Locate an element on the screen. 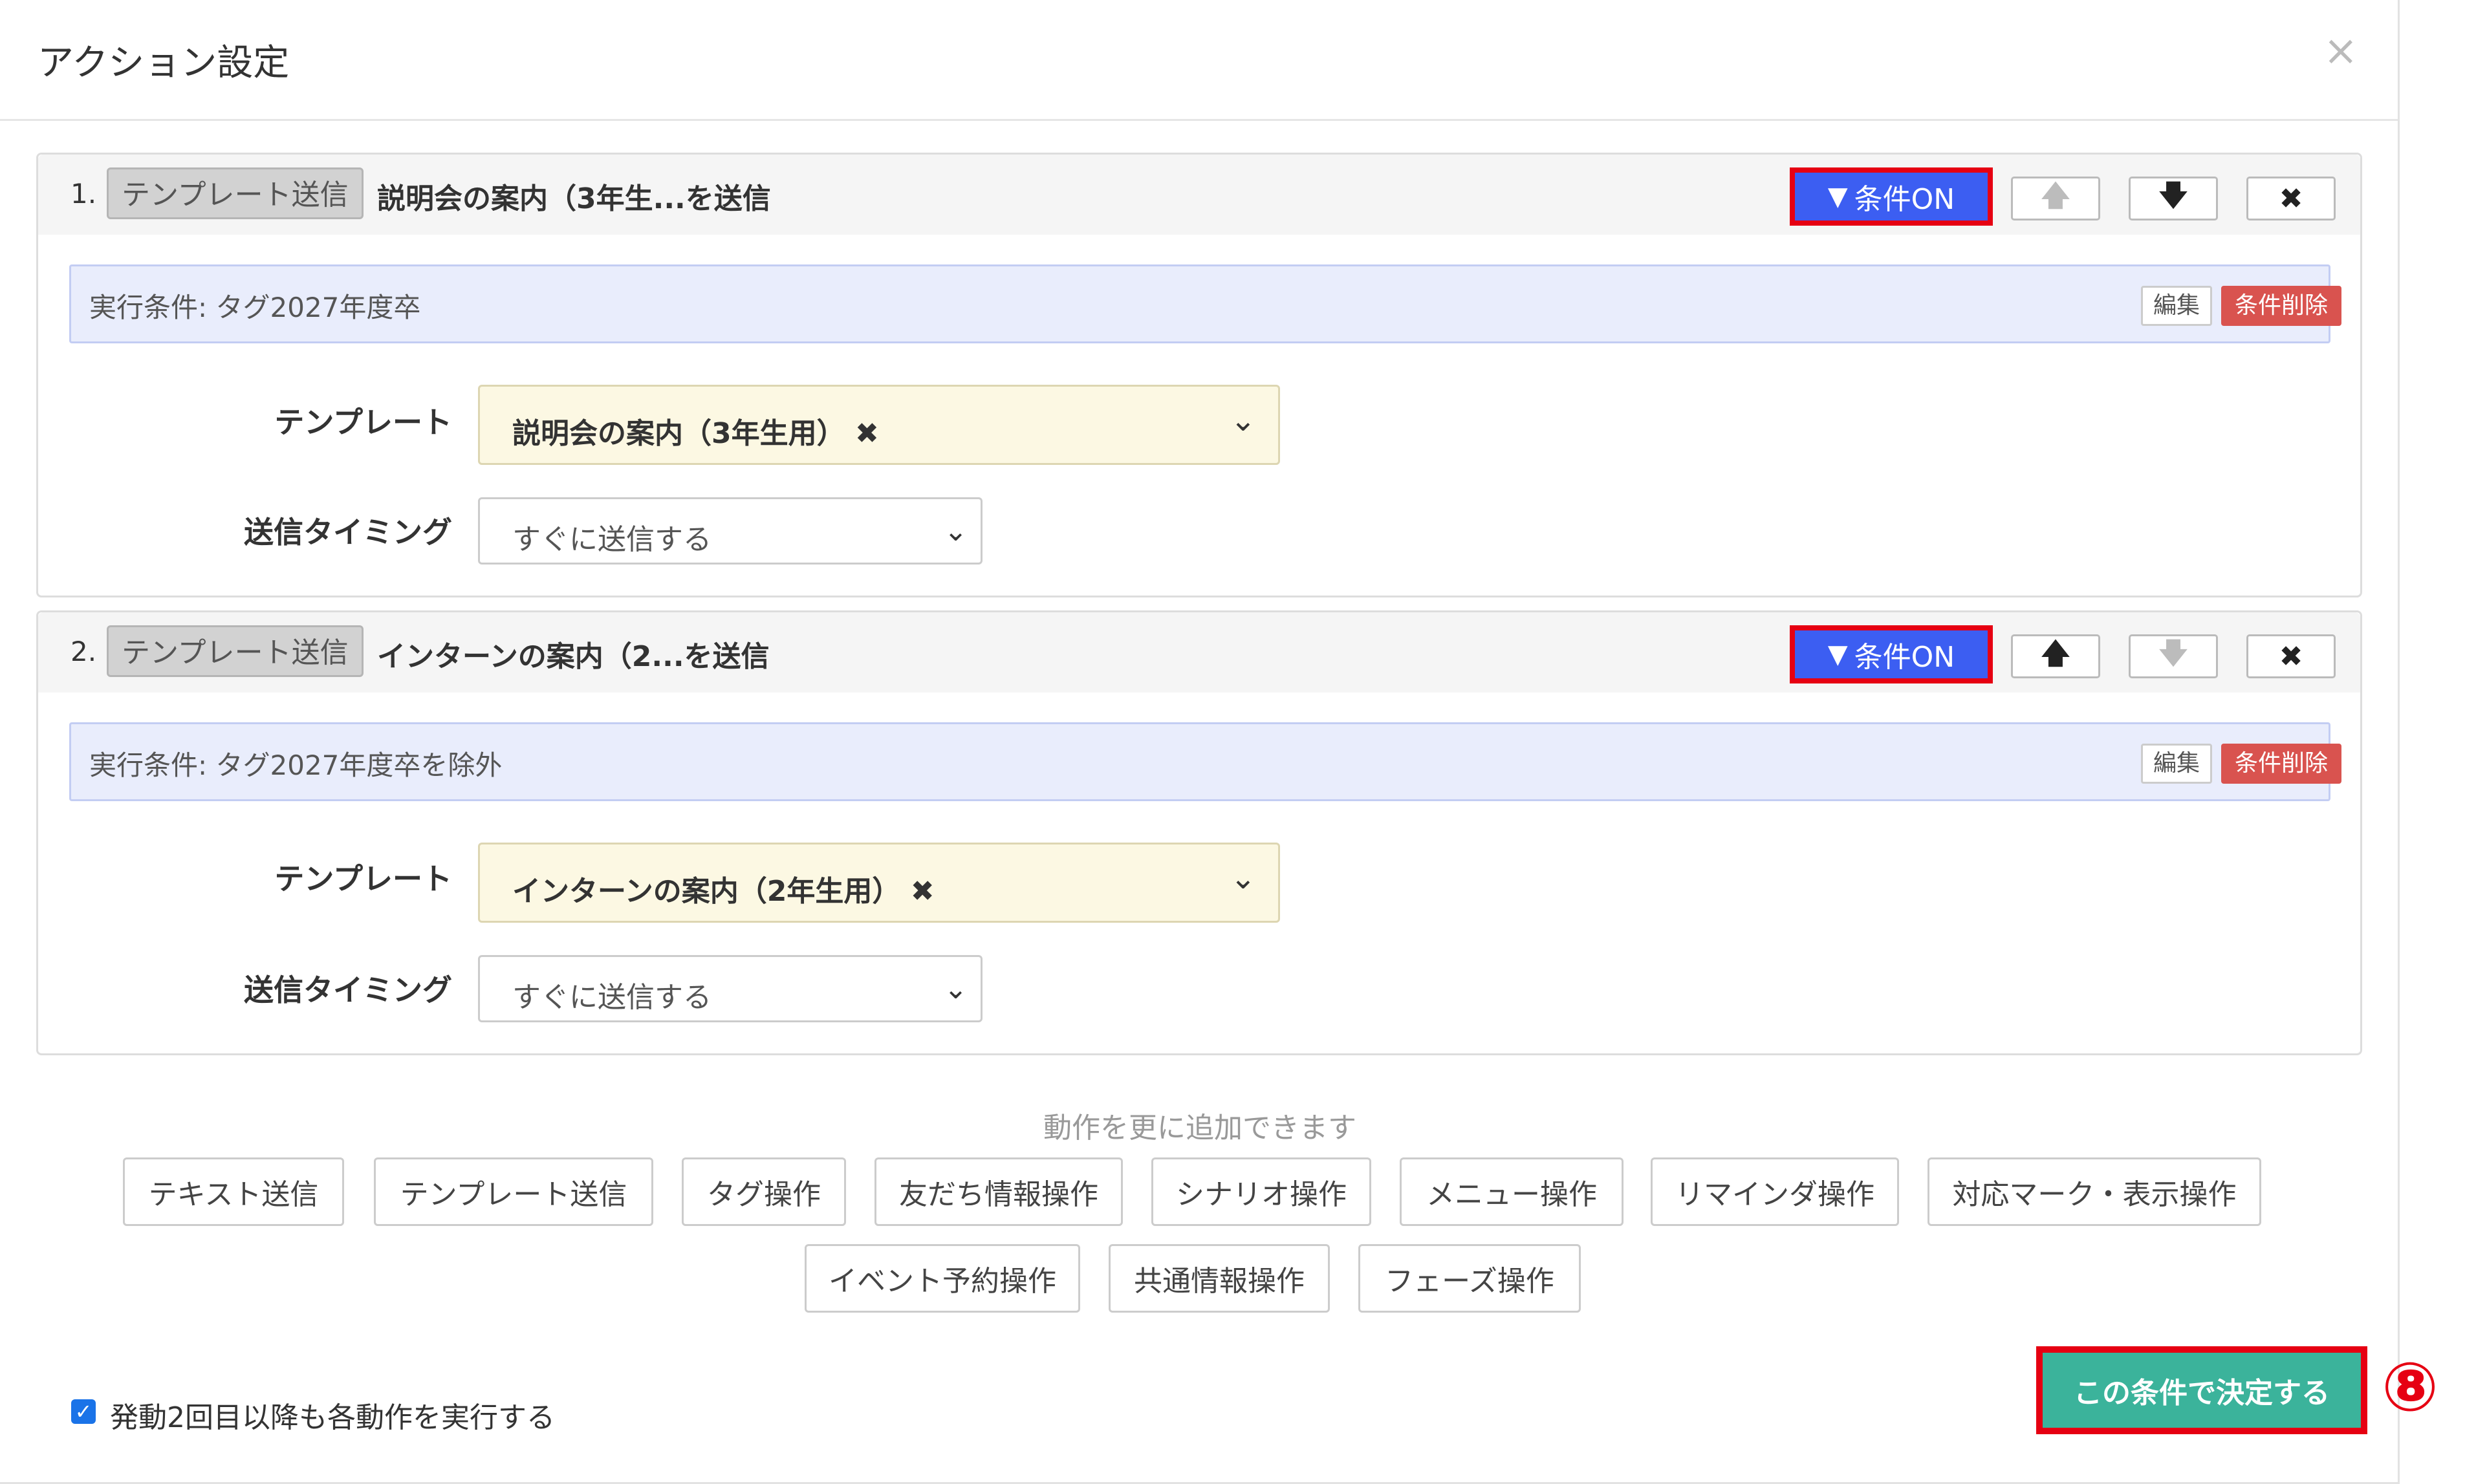  modal-header: アクション設定 × is located at coordinates (1199, 60).